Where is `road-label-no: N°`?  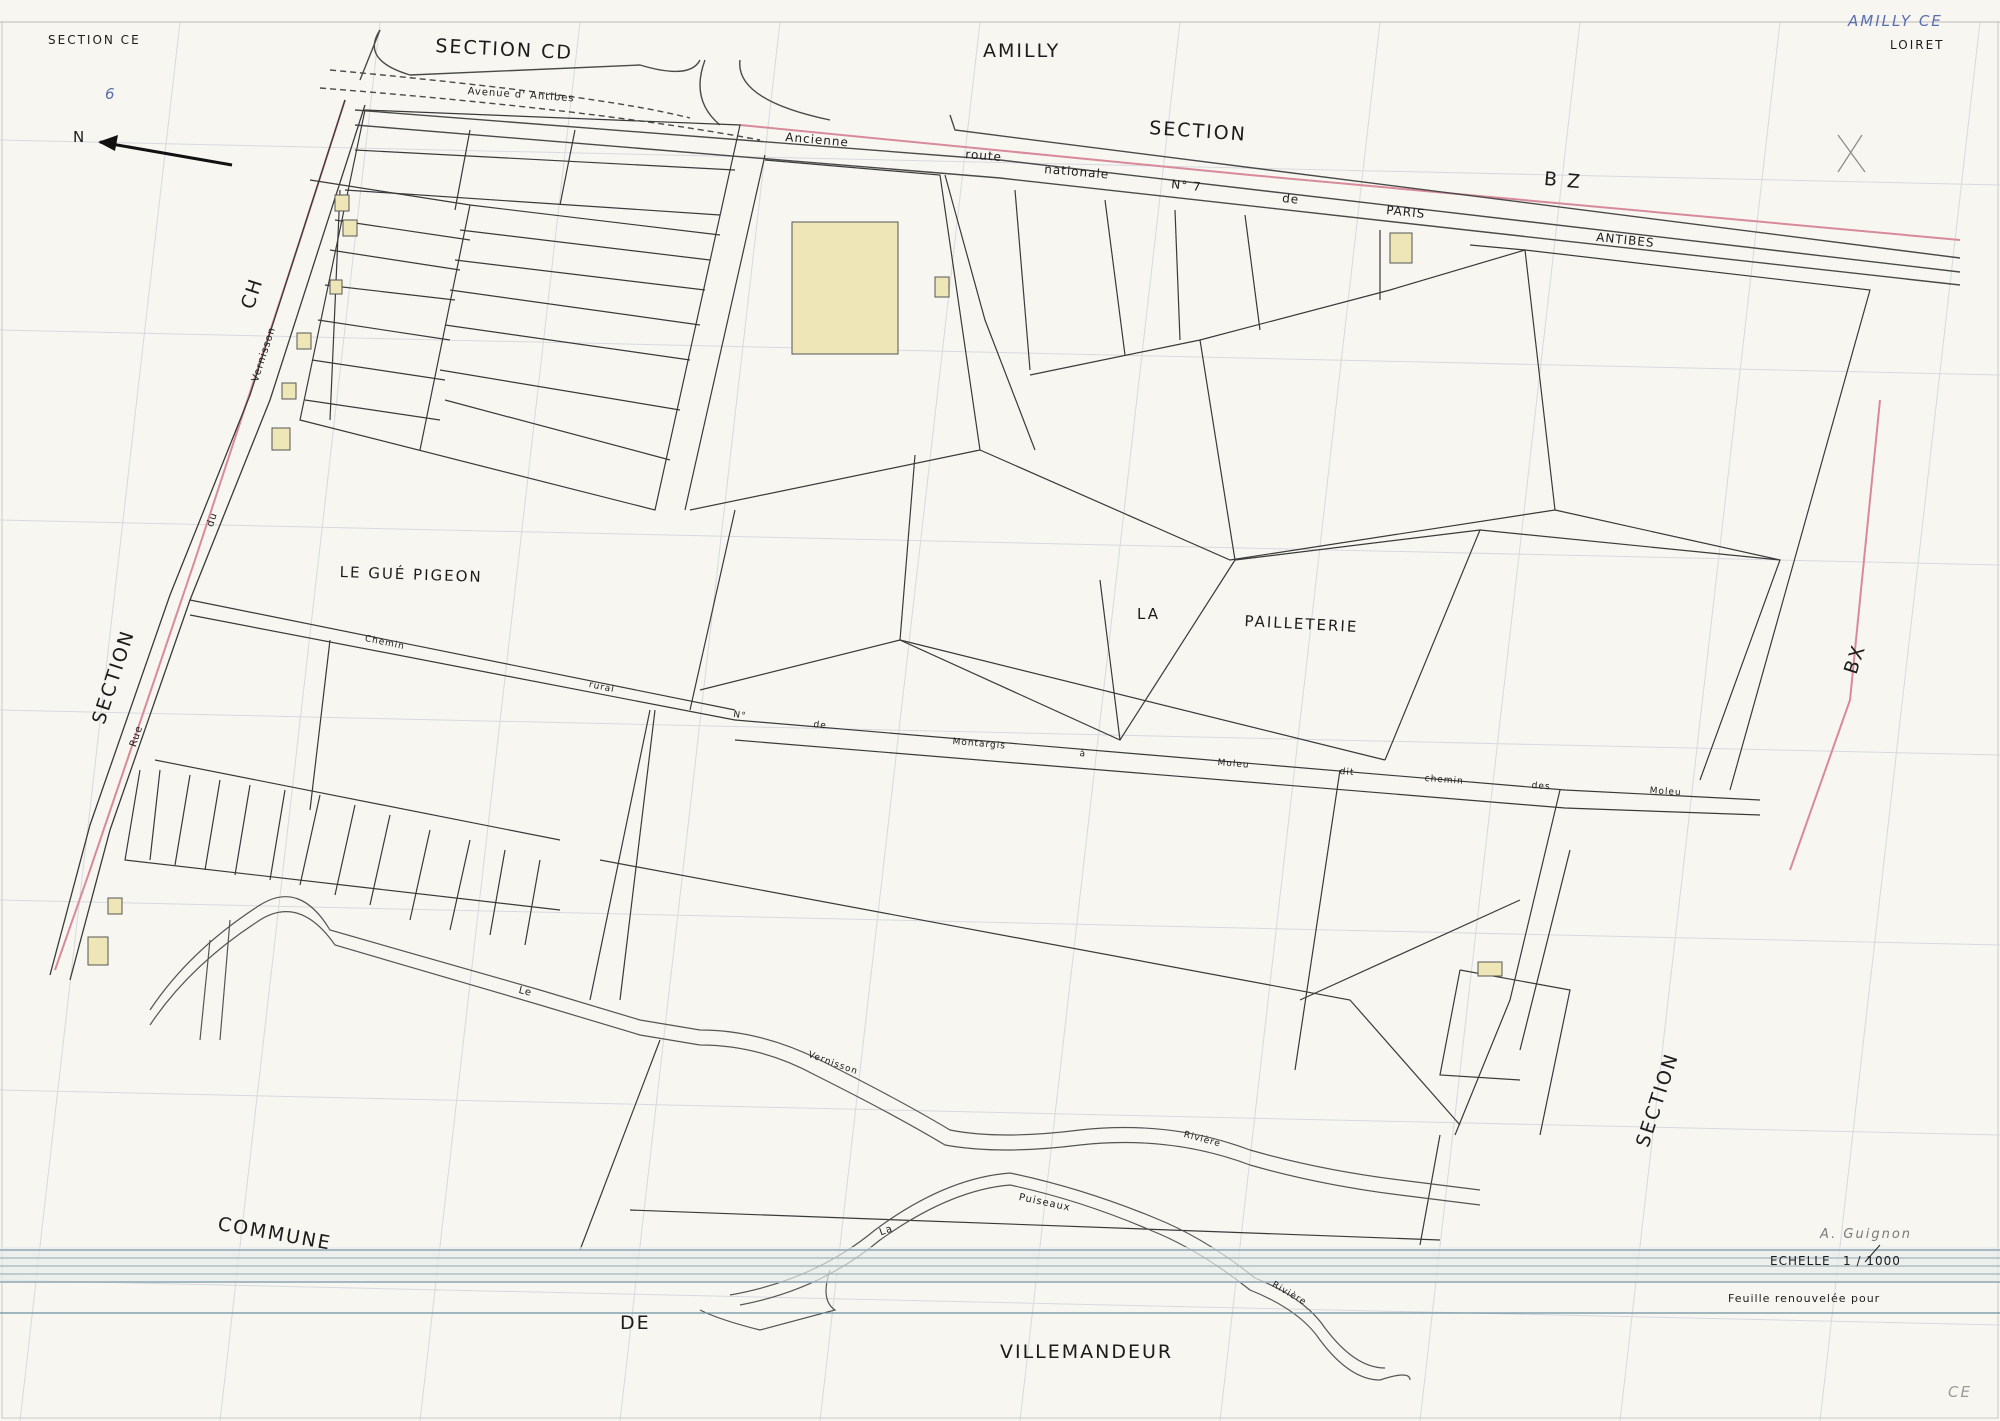
road-label-no: N° is located at coordinates (740, 716).